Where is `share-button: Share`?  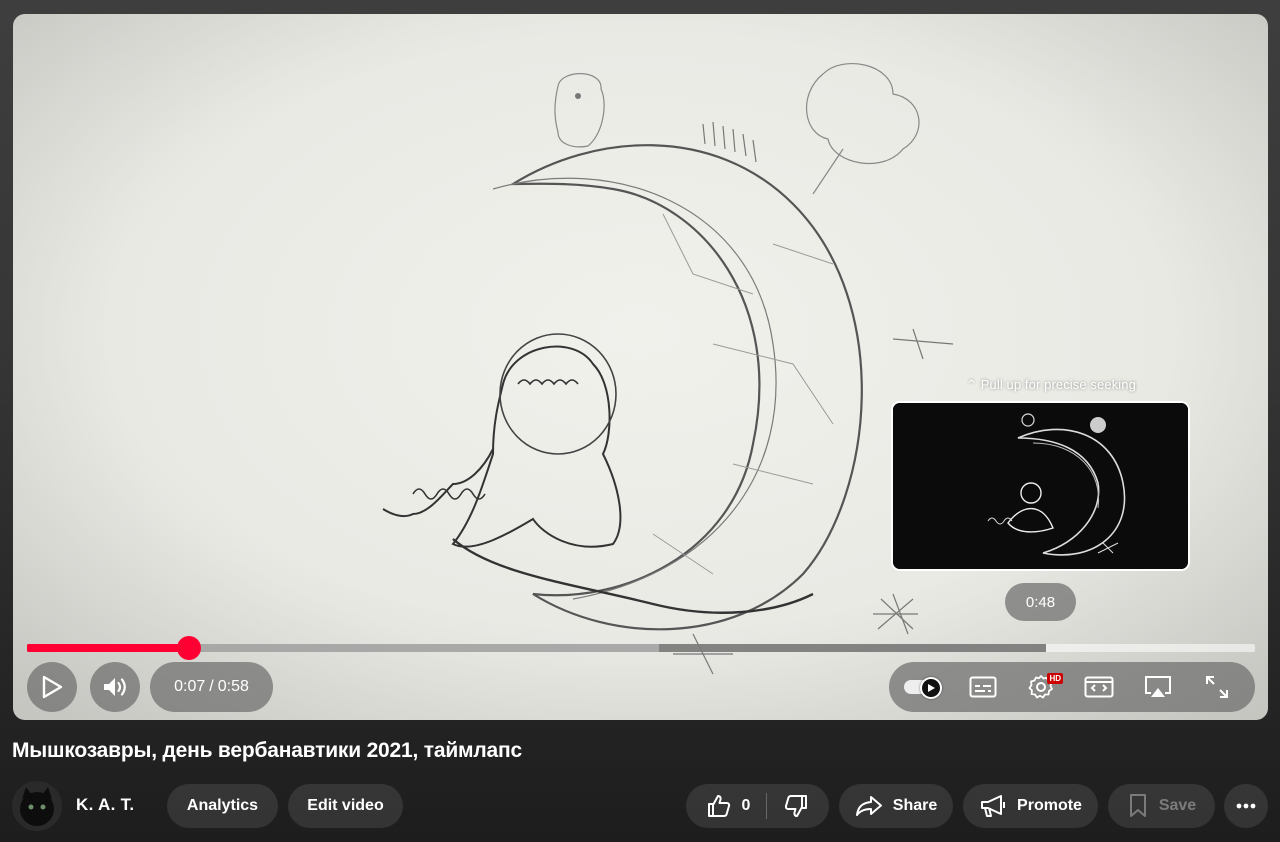
share-button: Share is located at coordinates (896, 806).